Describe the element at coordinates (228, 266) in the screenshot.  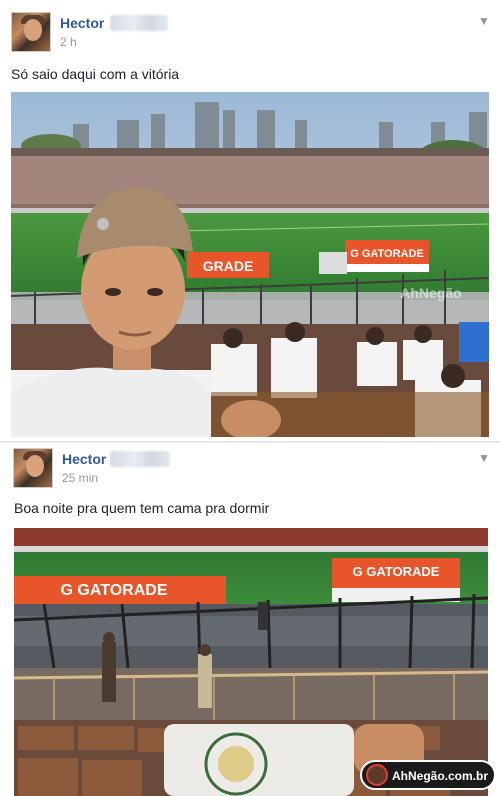
I see `ad-board-1-label: GRADE` at that location.